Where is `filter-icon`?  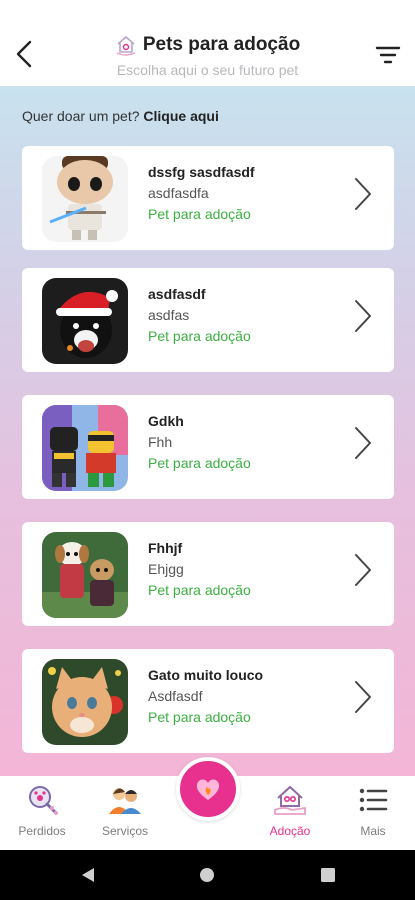
filter-icon is located at coordinates (388, 55).